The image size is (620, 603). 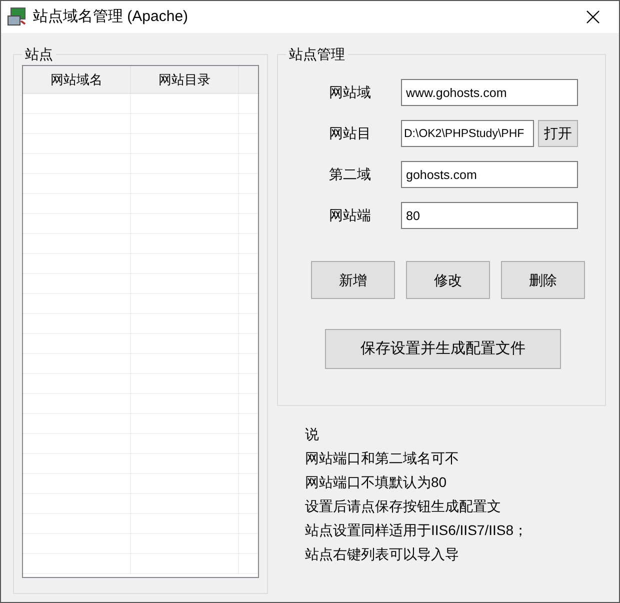 What do you see at coordinates (353, 280) in the screenshot?
I see `action-button: 新增` at bounding box center [353, 280].